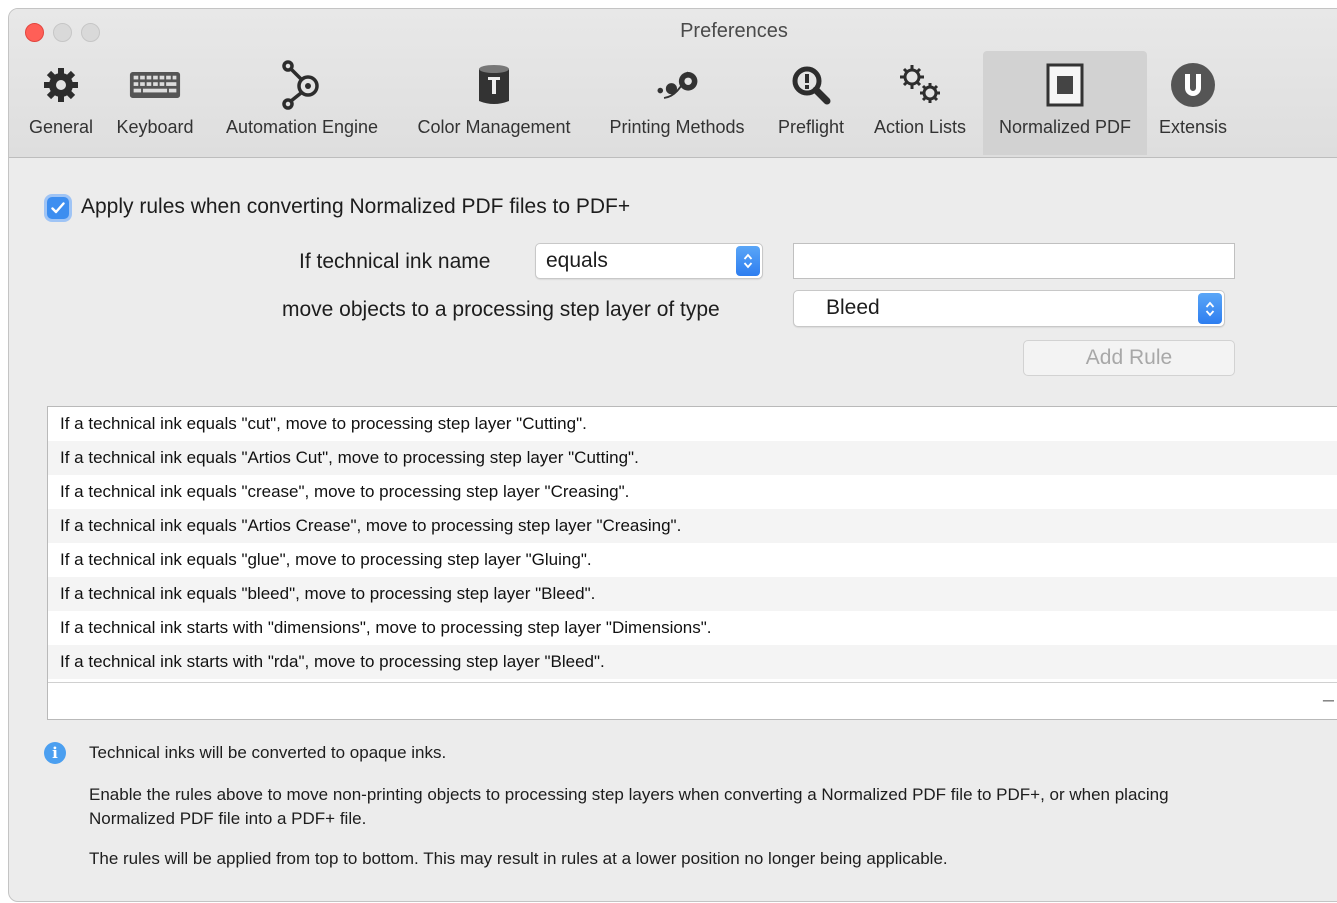  I want to click on ink-name-input, so click(1014, 261).